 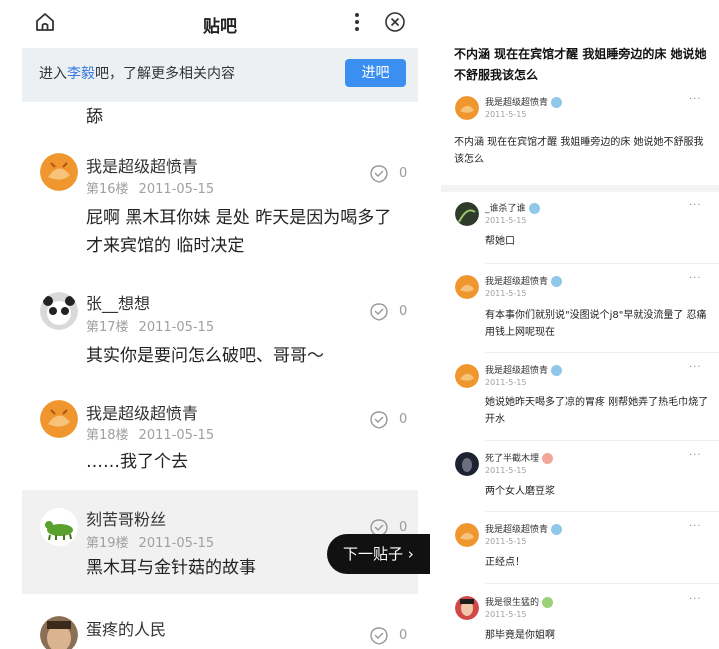 I want to click on post-meta: 第19楼 2011-05-15, so click(x=155, y=541).